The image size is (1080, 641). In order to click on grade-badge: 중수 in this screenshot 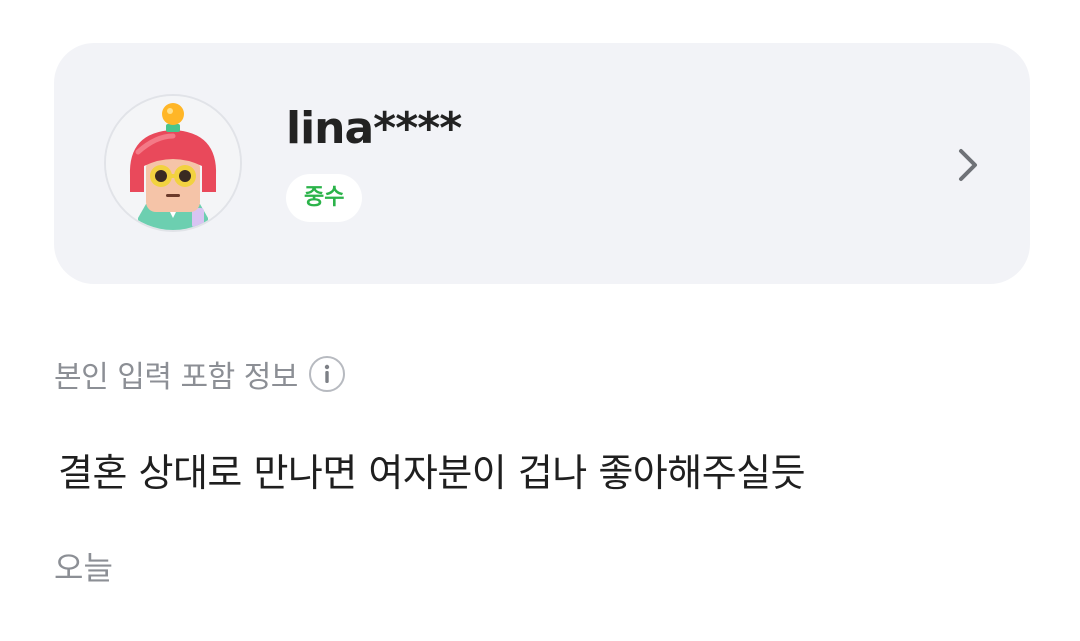, I will do `click(324, 198)`.